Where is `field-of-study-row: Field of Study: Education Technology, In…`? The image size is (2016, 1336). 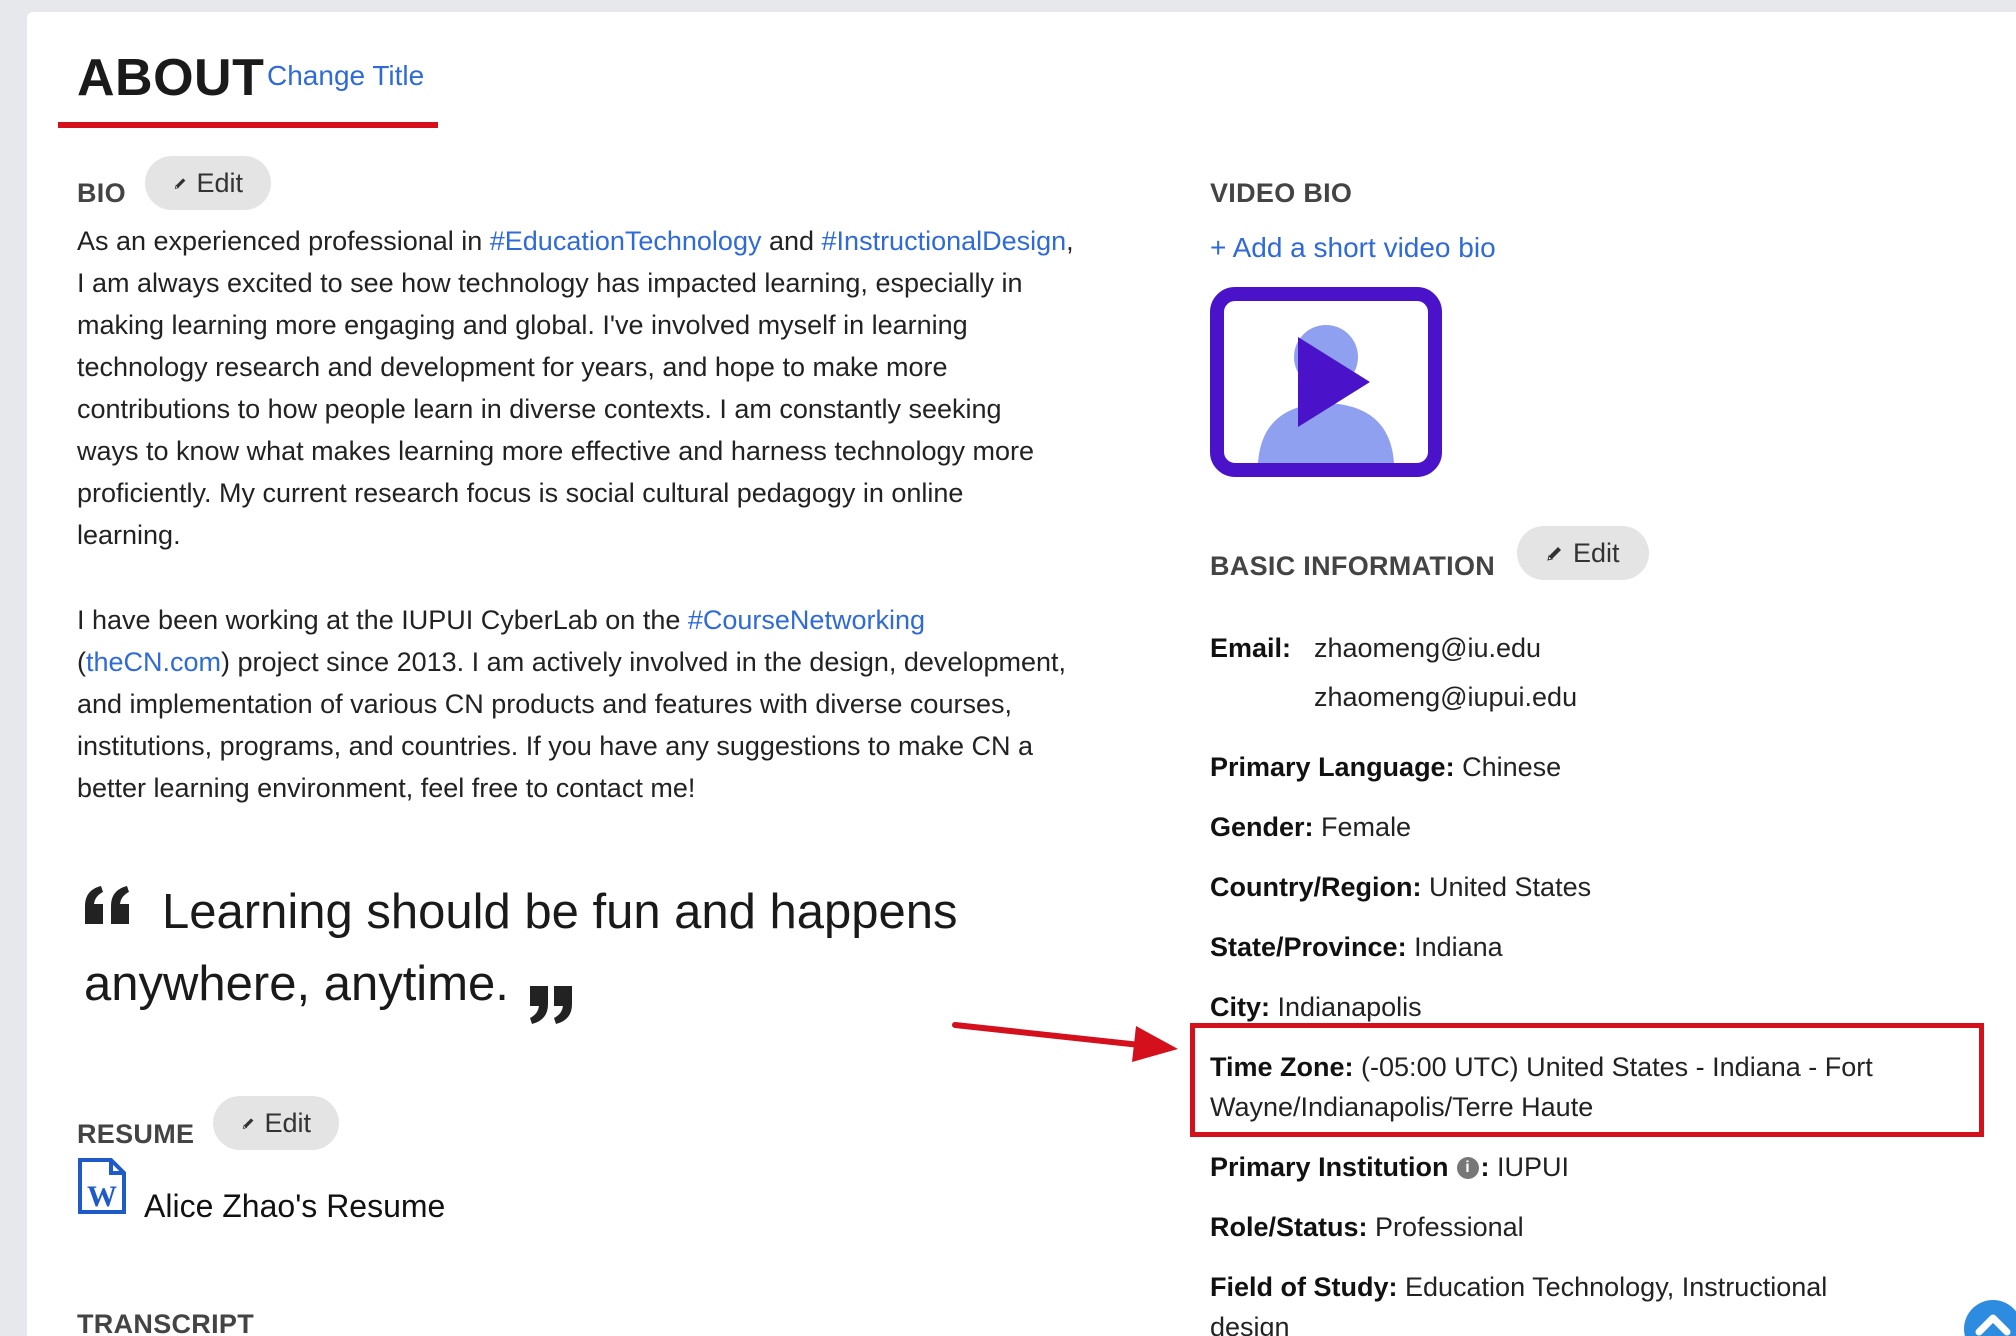 field-of-study-row: Field of Study: Education Technology, In… is located at coordinates (1519, 1287).